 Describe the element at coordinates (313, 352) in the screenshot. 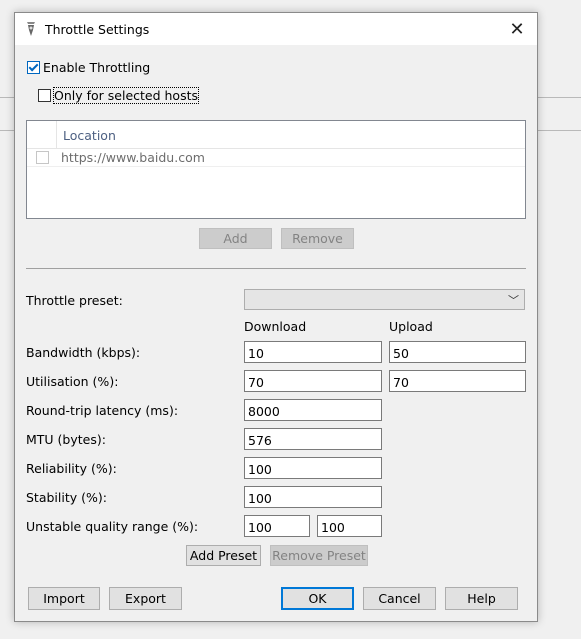

I see `bandwidth-download-input` at that location.